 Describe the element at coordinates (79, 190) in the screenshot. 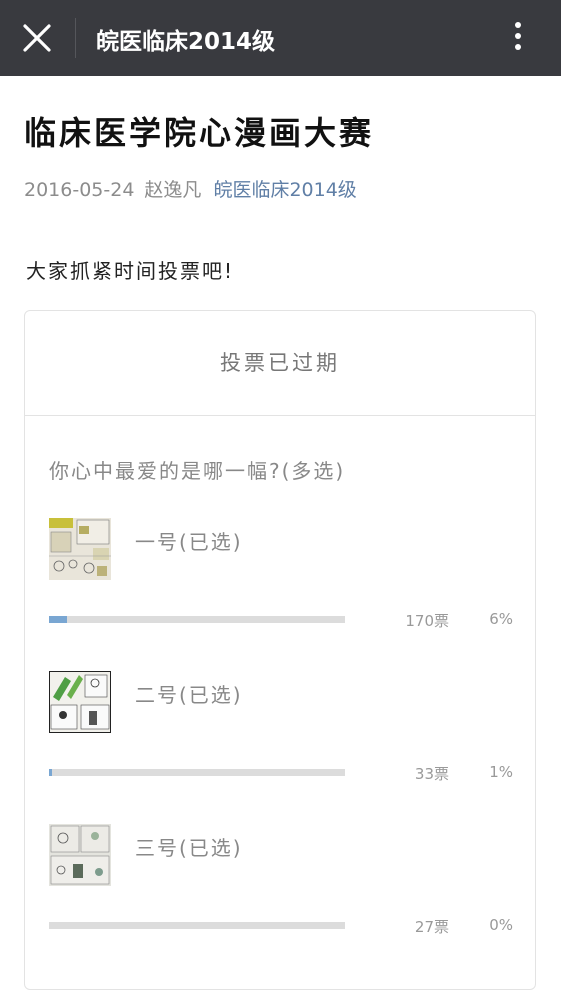

I see `publish-date: 2016-05-24` at that location.